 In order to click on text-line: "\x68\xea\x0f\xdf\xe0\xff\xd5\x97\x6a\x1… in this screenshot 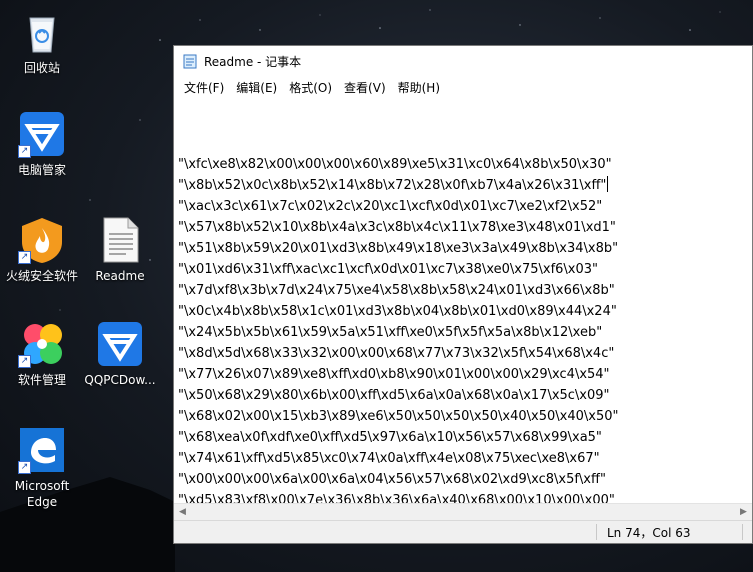, I will do `click(390, 437)`.